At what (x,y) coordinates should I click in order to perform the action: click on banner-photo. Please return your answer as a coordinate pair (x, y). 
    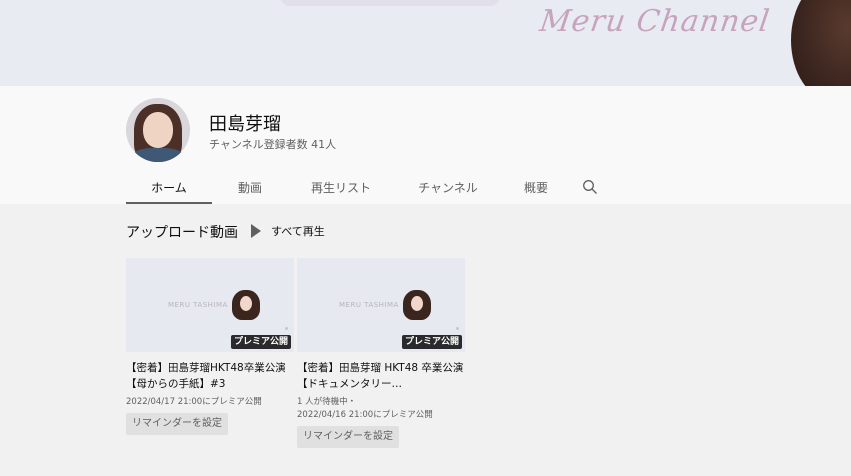
    Looking at the image, I should click on (821, 43).